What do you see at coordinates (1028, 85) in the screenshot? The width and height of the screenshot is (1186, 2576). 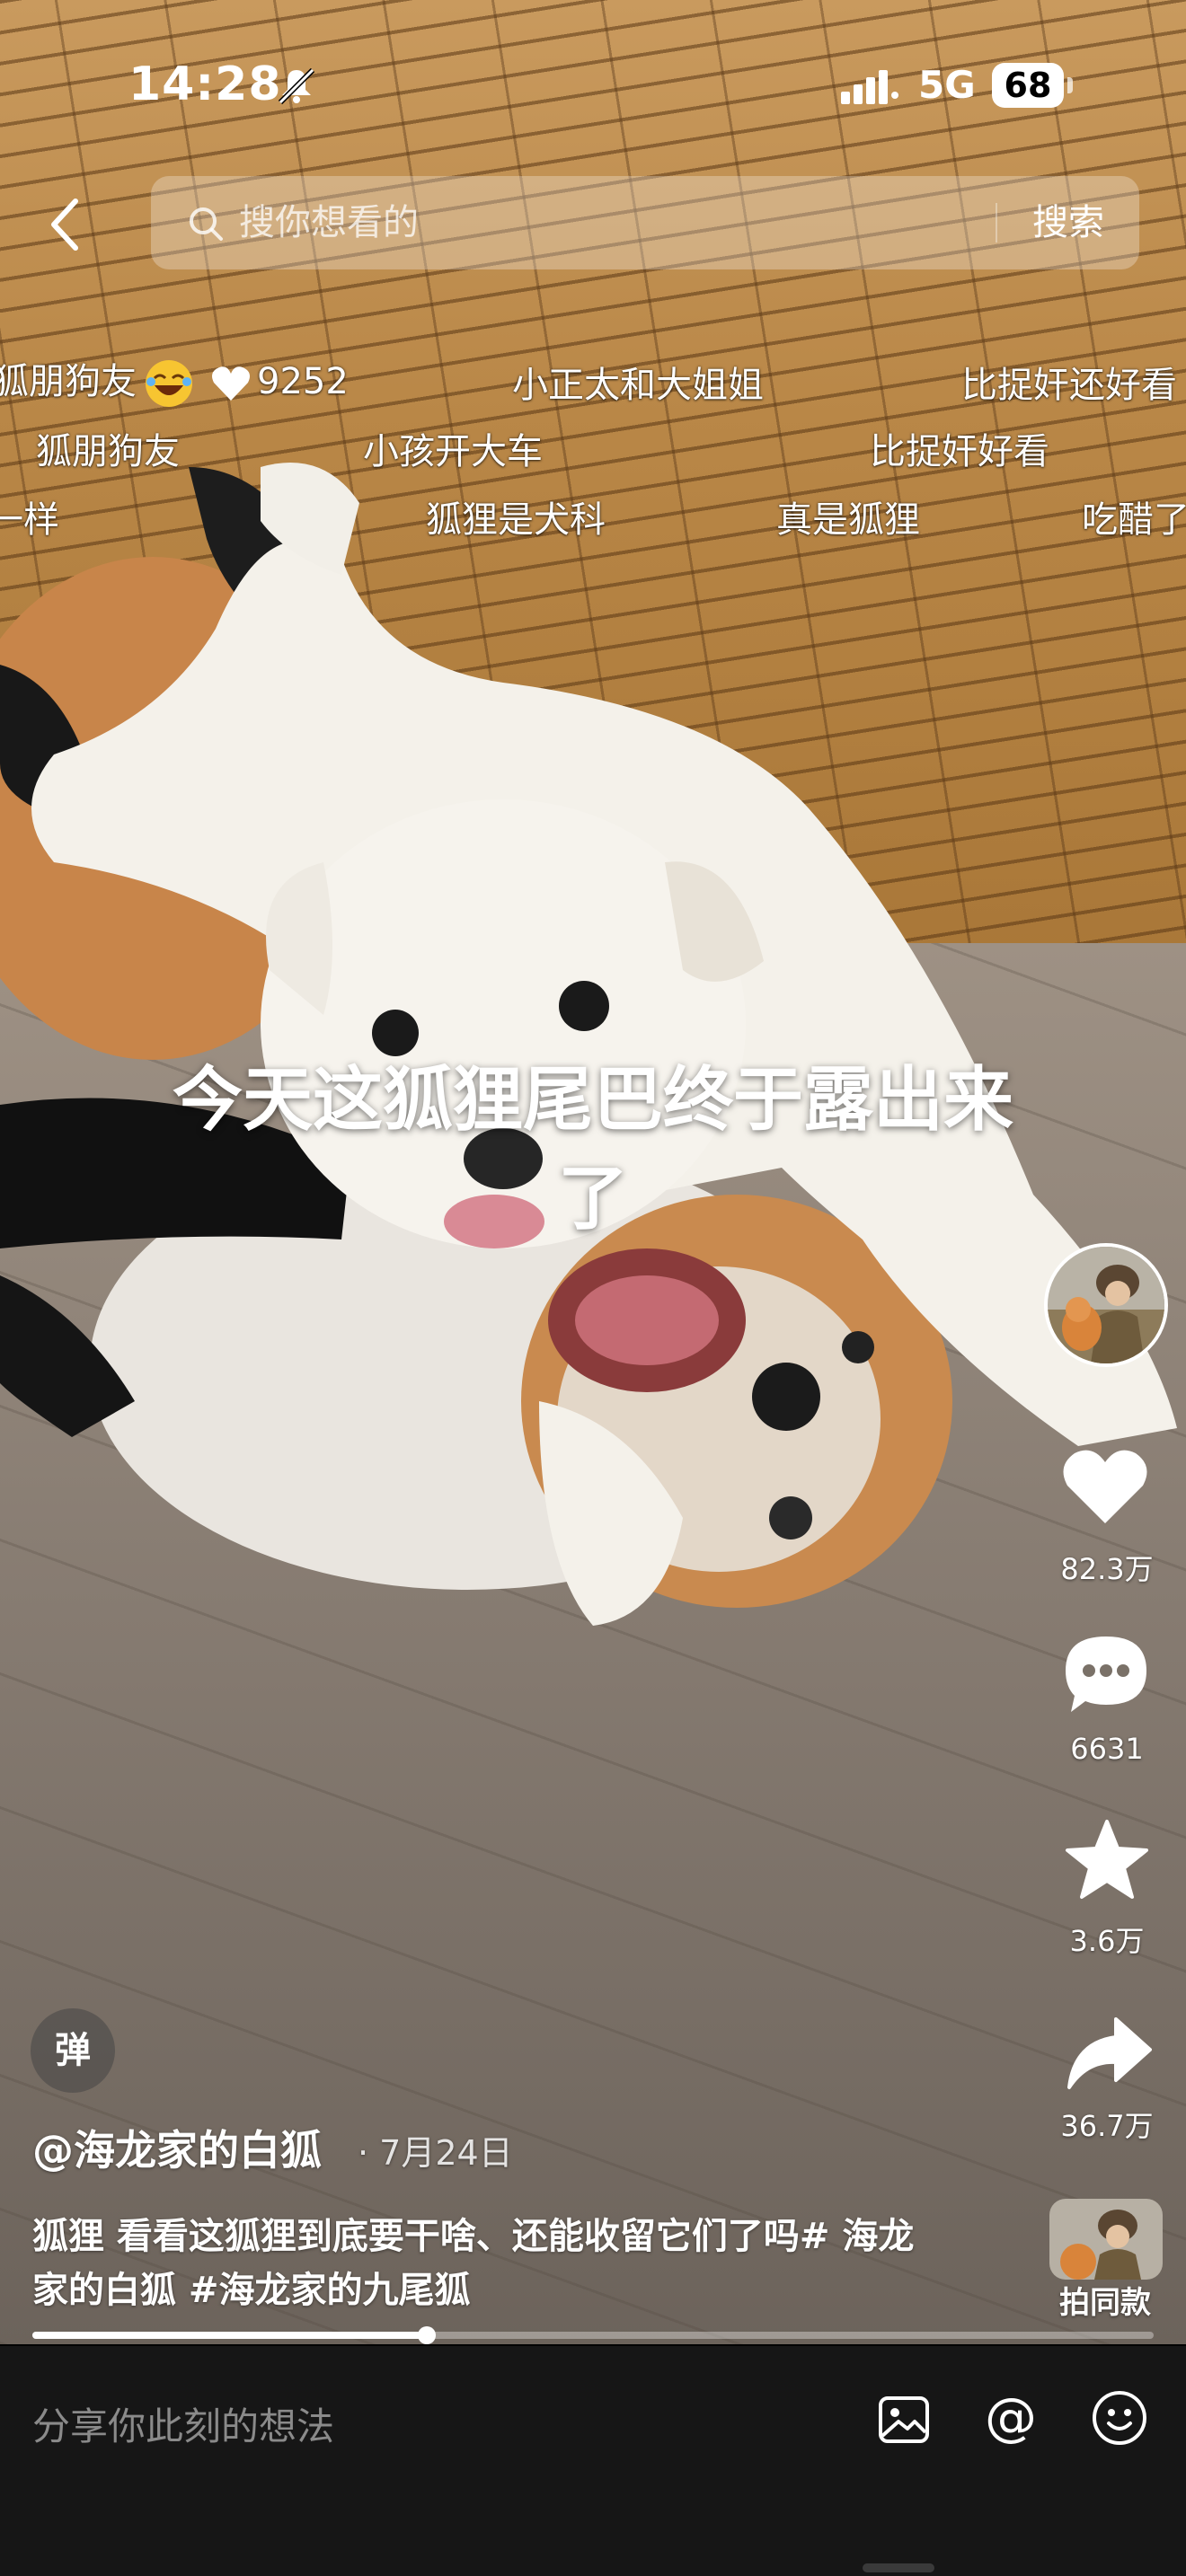 I see `battery-indicator: 68` at bounding box center [1028, 85].